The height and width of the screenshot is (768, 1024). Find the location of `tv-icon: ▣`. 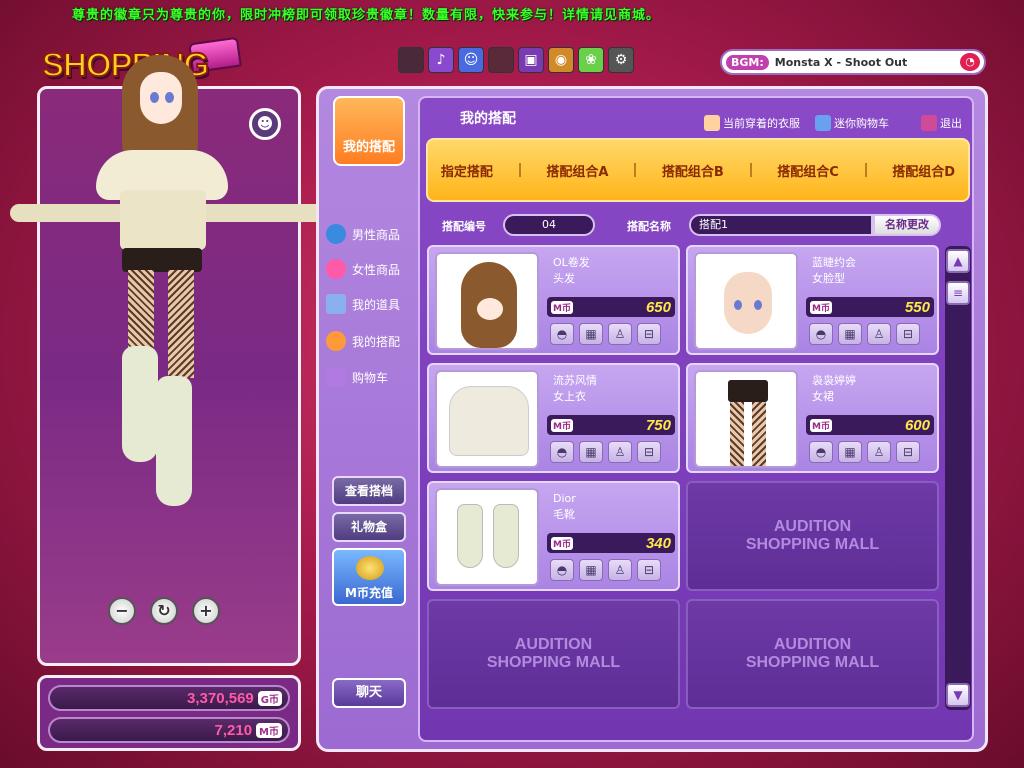

tv-icon: ▣ is located at coordinates (531, 60).